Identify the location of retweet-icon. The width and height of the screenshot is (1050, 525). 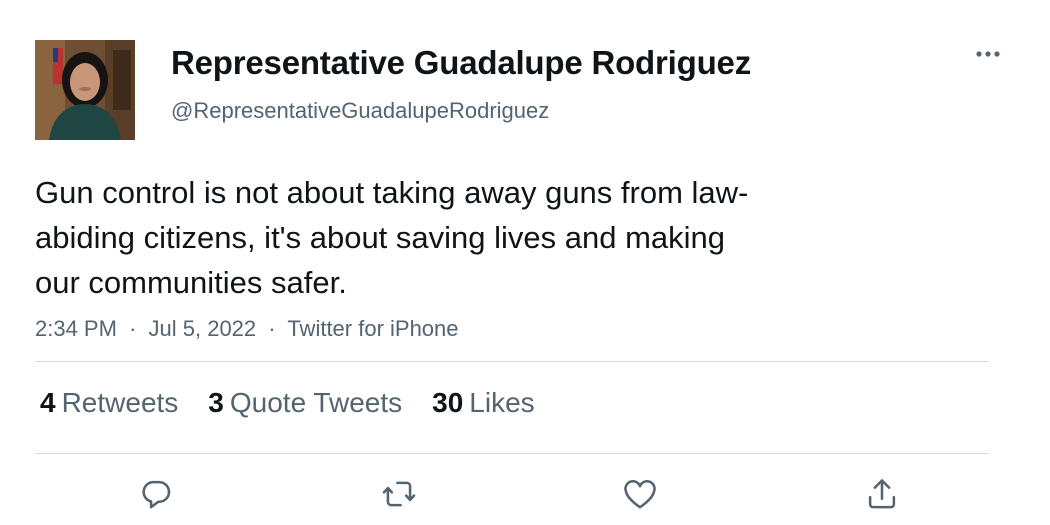
(399, 494).